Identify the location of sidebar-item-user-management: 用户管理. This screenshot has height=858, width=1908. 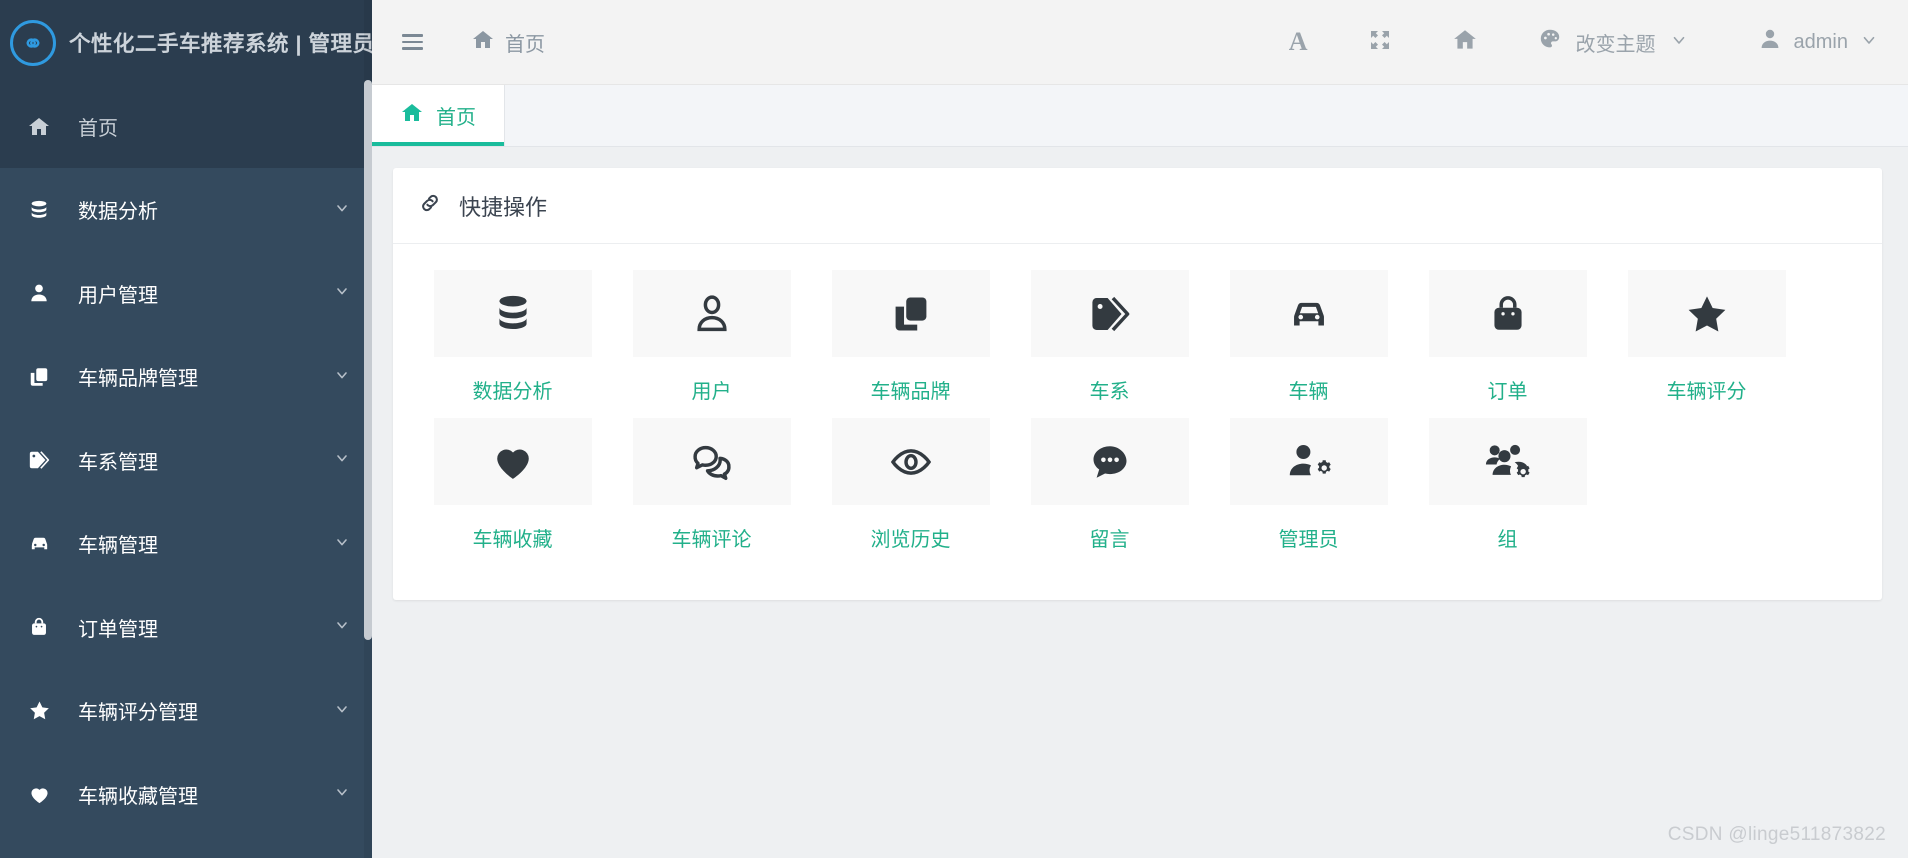
(186, 294).